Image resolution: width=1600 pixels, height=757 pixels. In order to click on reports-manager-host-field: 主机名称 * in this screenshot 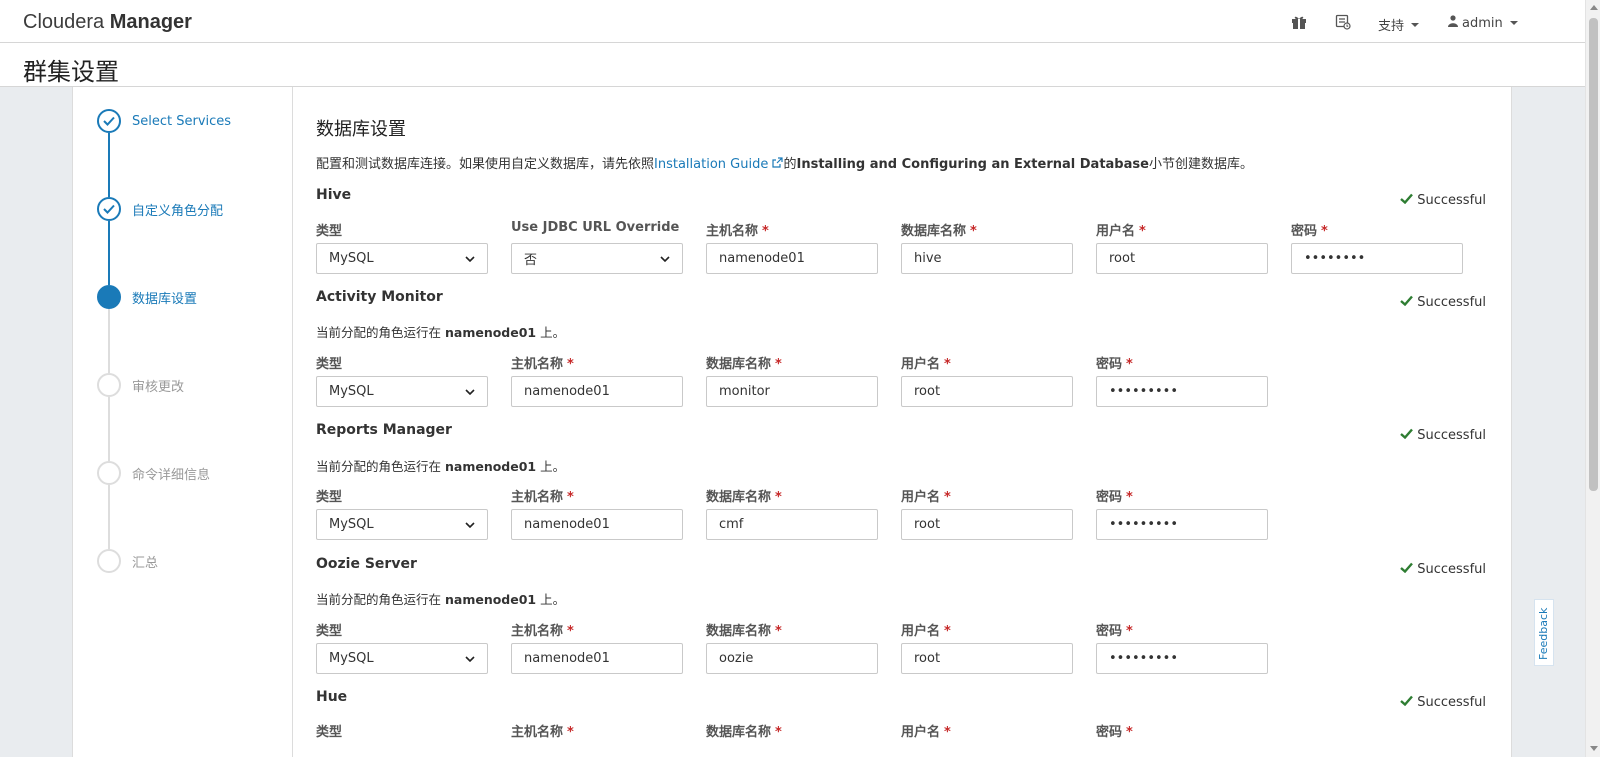, I will do `click(597, 513)`.